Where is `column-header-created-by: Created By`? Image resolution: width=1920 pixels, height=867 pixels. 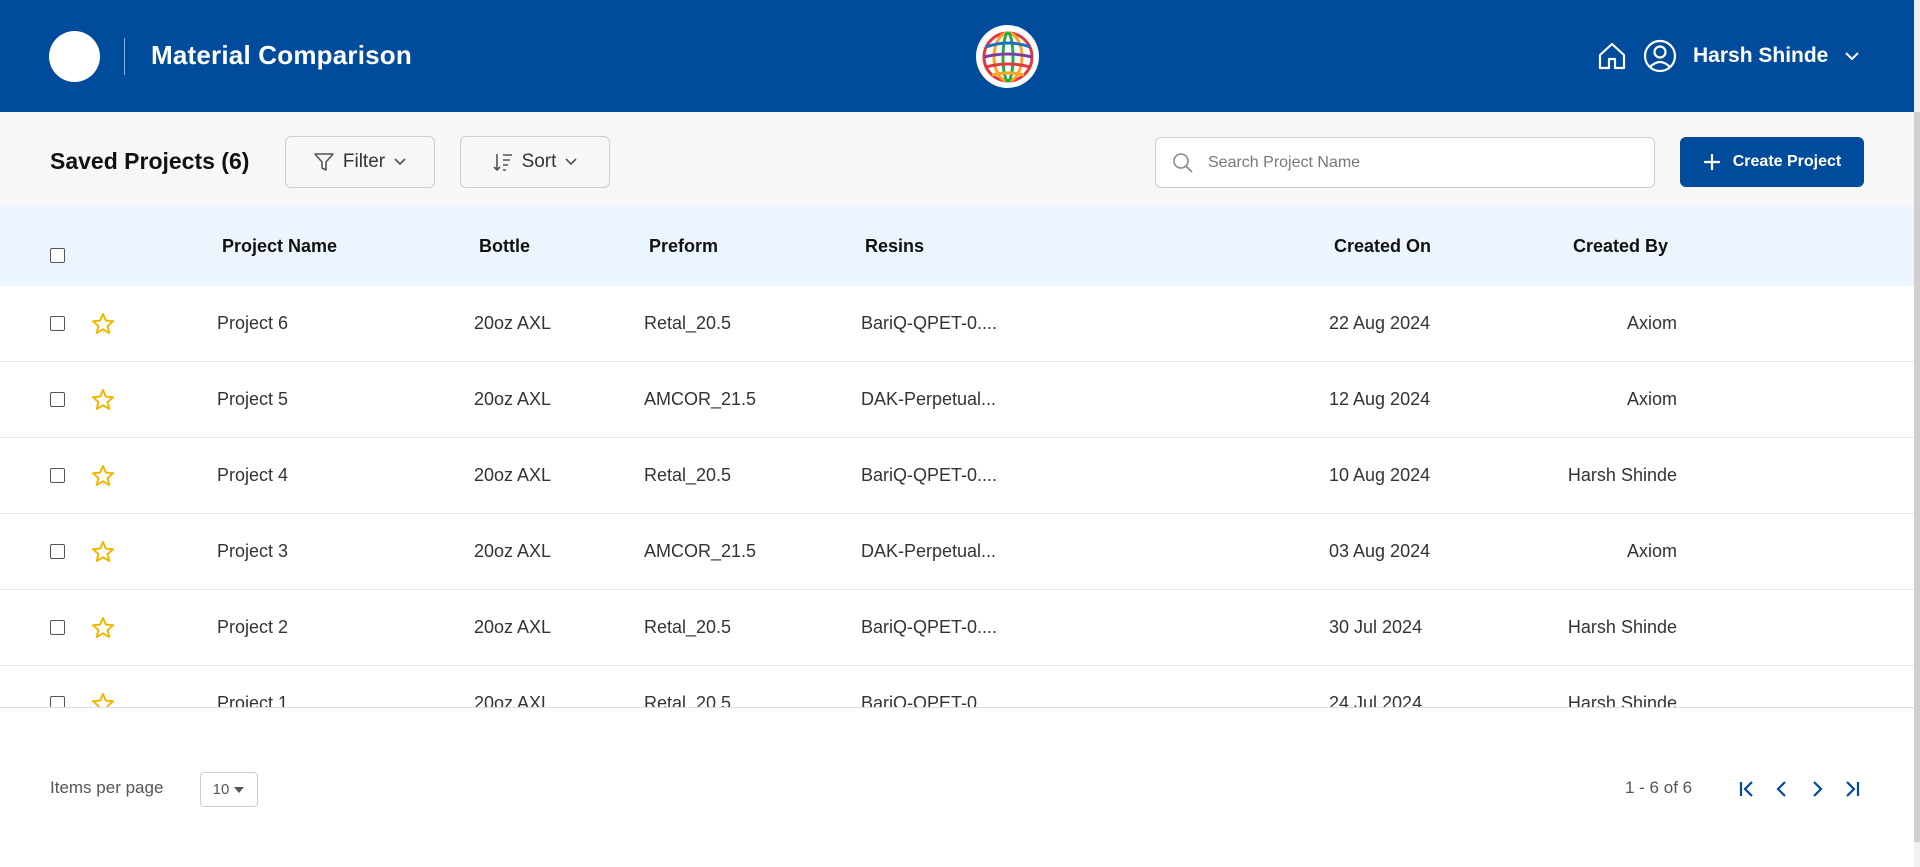 column-header-created-by: Created By is located at coordinates (1620, 246).